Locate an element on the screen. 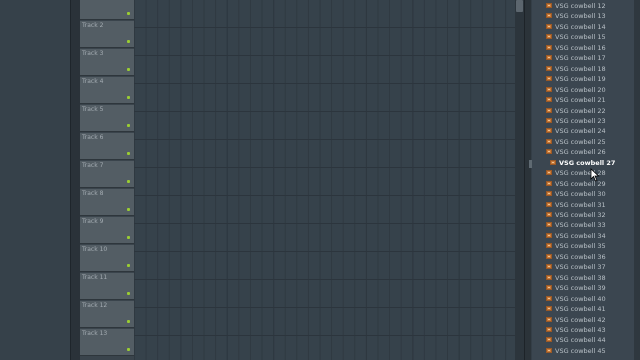  file-label: VSG cowbell 15 is located at coordinates (580, 37).